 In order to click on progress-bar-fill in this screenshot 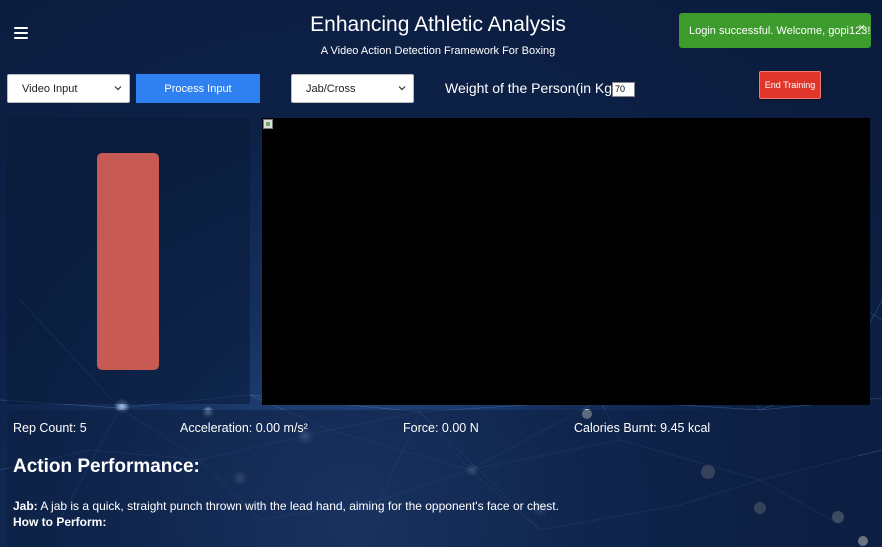, I will do `click(128, 261)`.